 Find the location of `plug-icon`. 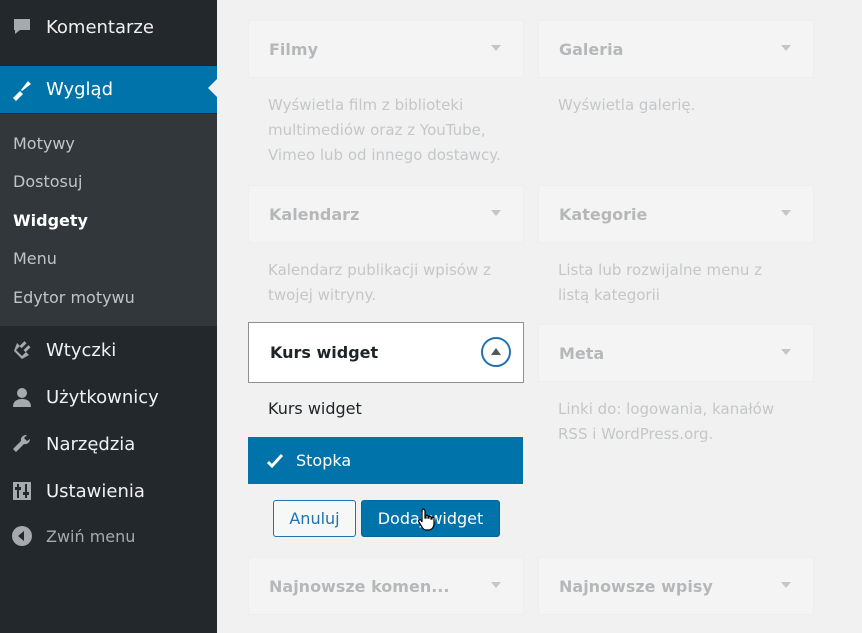

plug-icon is located at coordinates (22, 350).